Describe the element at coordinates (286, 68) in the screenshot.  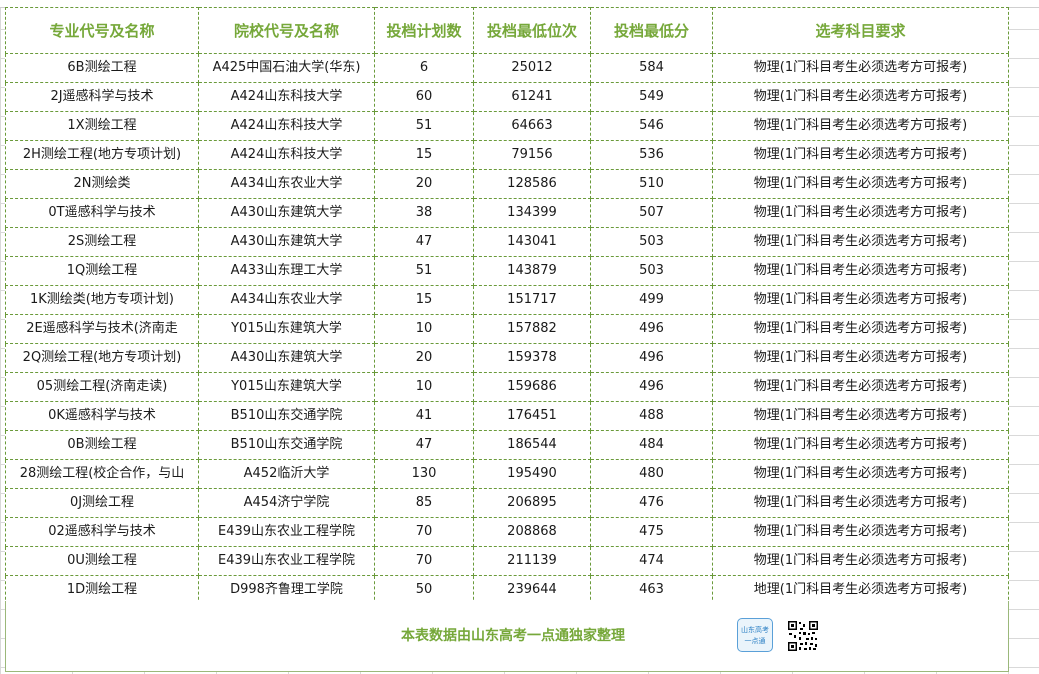
I see `school-cell: A425中国石油大学(华东)` at that location.